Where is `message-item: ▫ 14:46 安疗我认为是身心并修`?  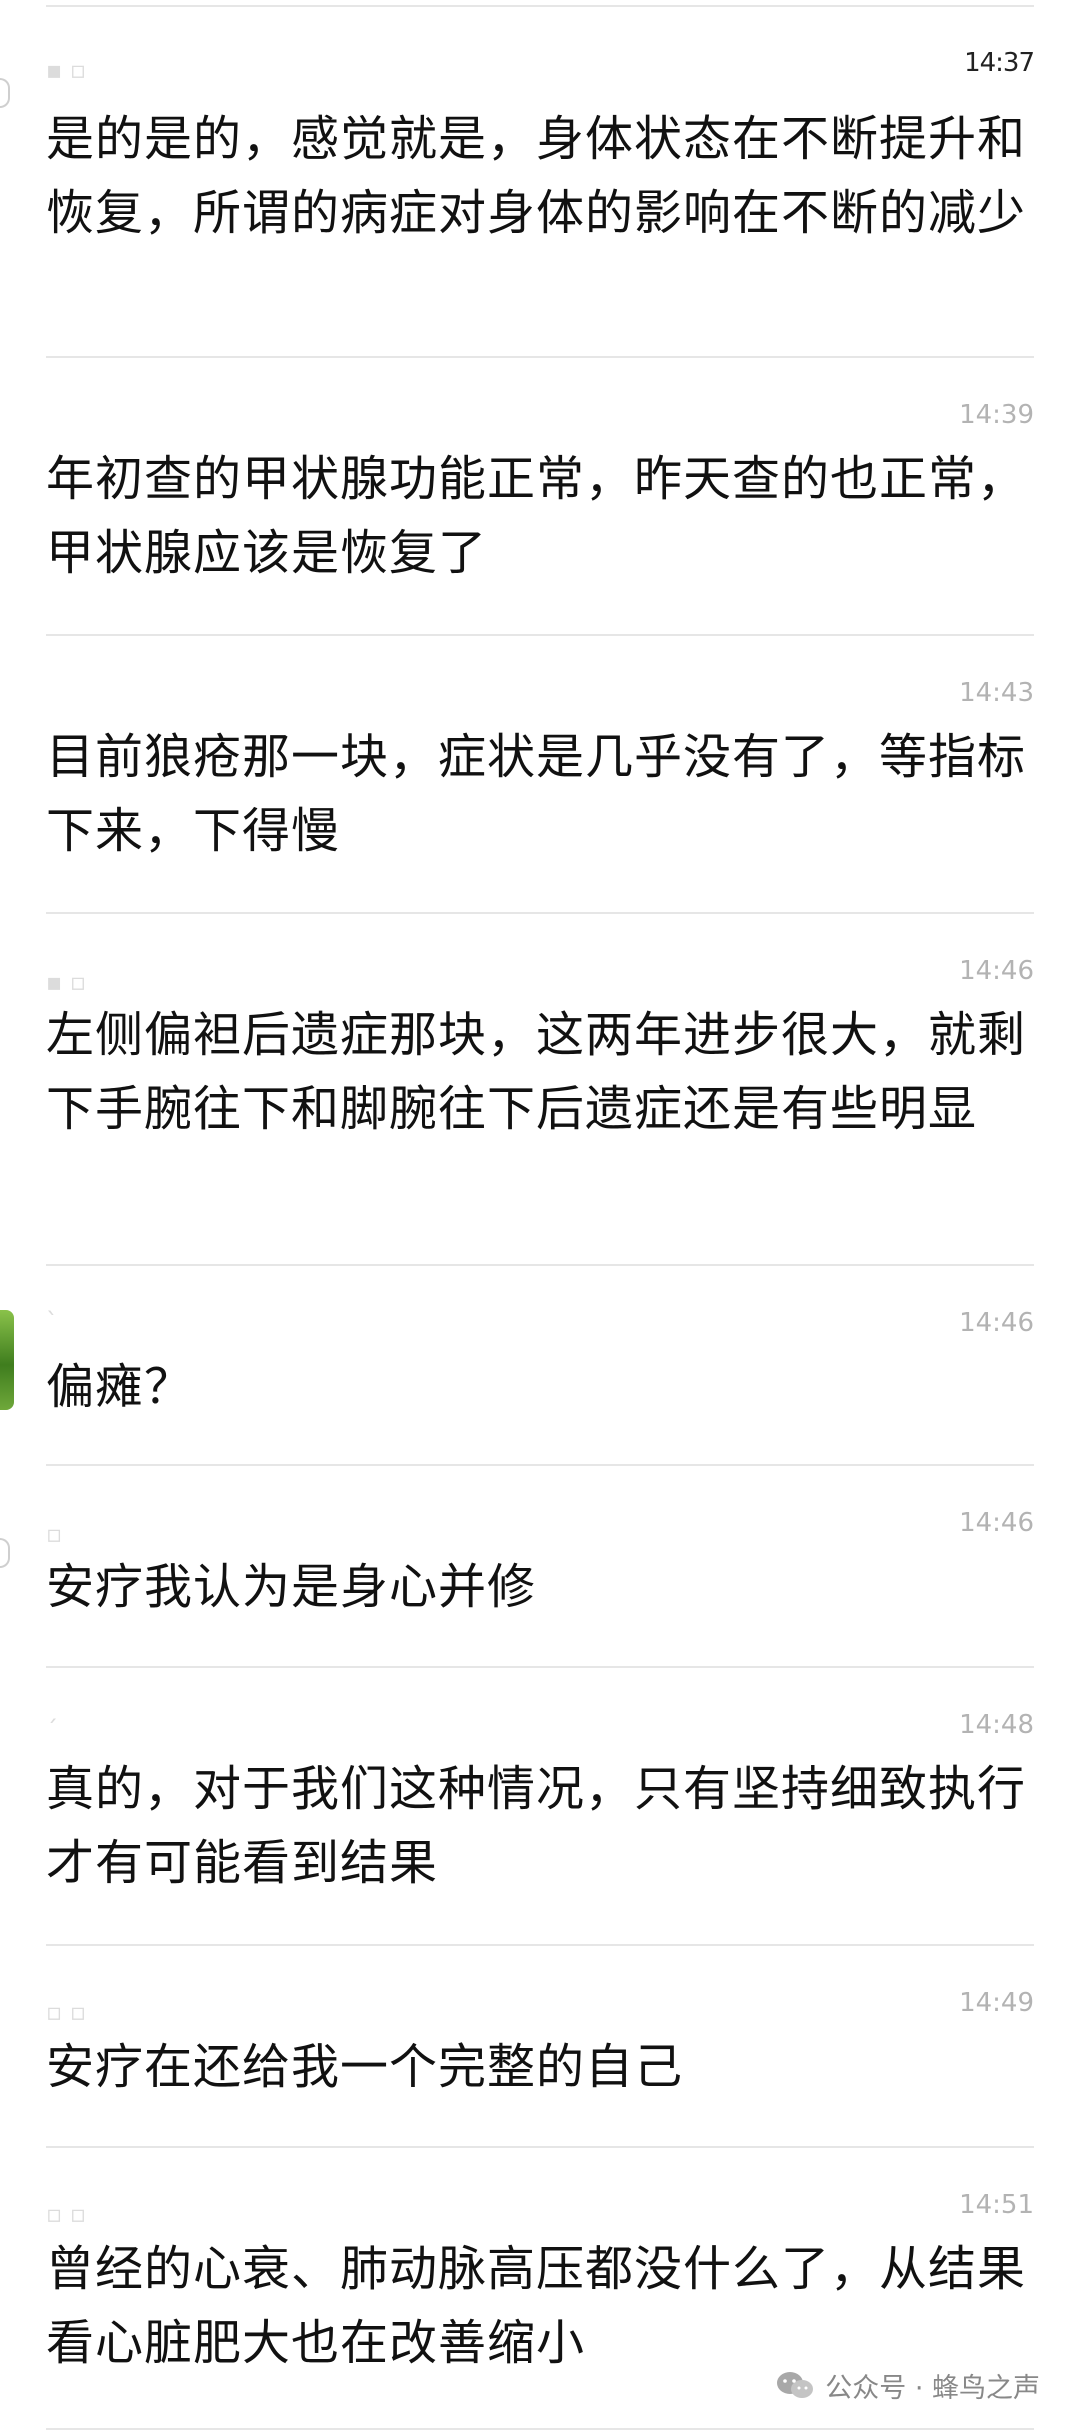 message-item: ▫ 14:46 安疗我认为是身心并修 is located at coordinates (540, 1567).